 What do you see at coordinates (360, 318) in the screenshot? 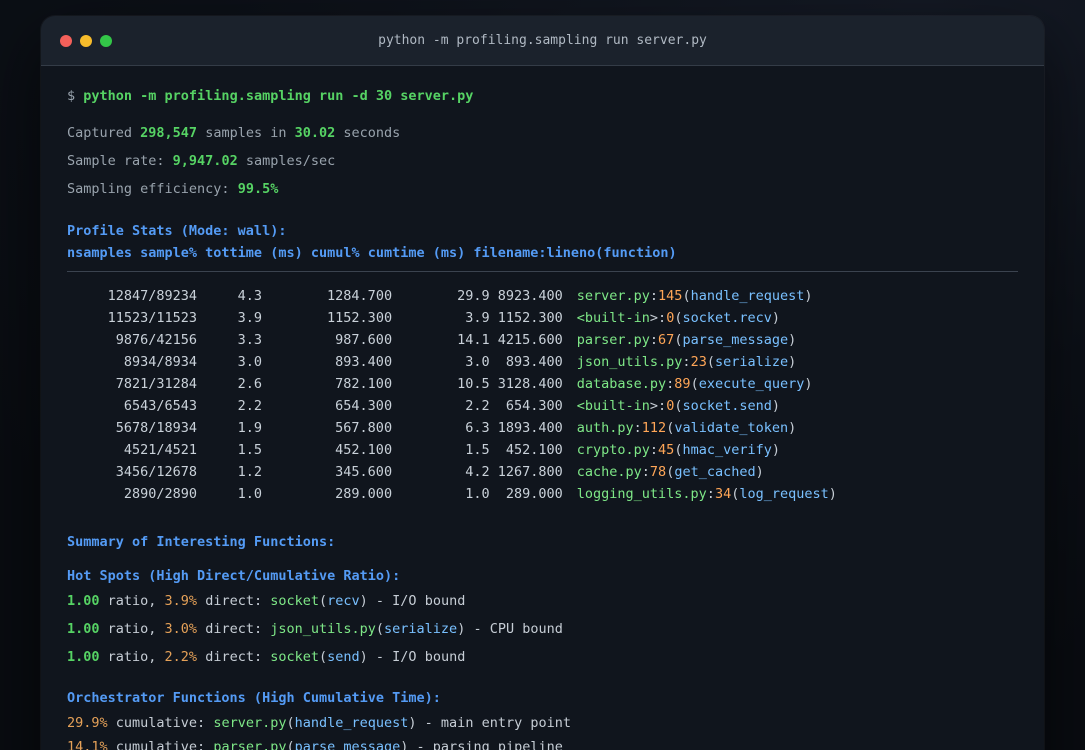
I see `tottime-cell: 1152.300` at bounding box center [360, 318].